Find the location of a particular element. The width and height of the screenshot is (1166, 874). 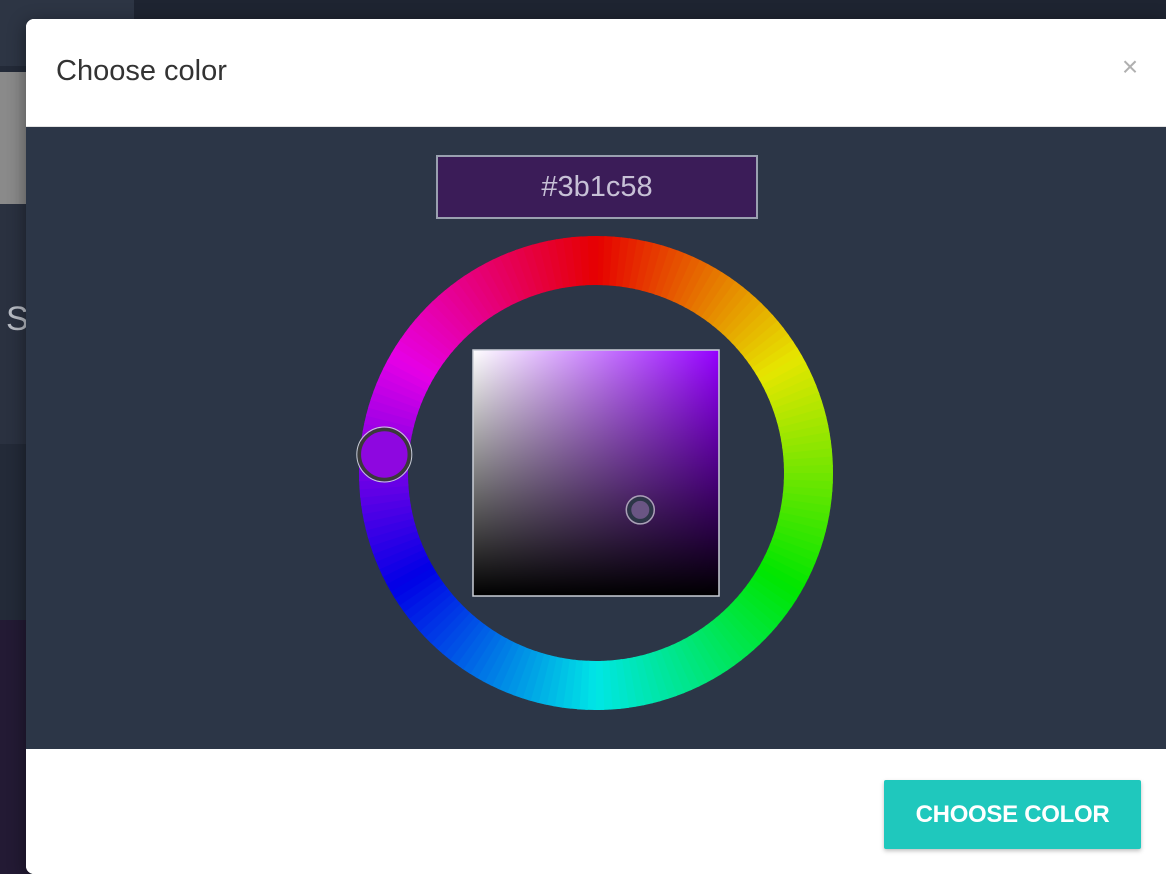

saturation-value-handle is located at coordinates (640, 509).